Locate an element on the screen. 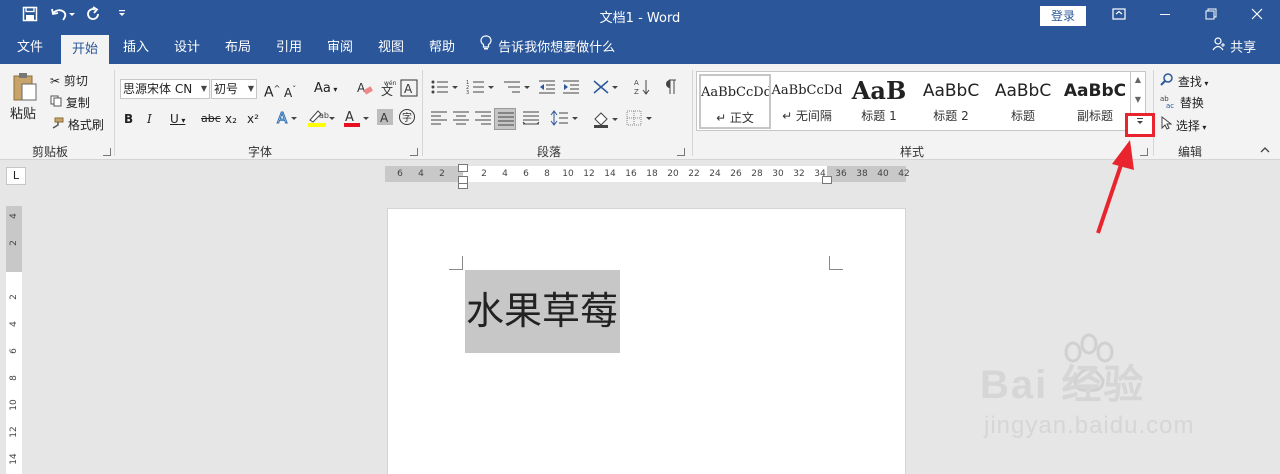 This screenshot has width=1280, height=474. font-dialog-launcher-icon is located at coordinates (414, 152).